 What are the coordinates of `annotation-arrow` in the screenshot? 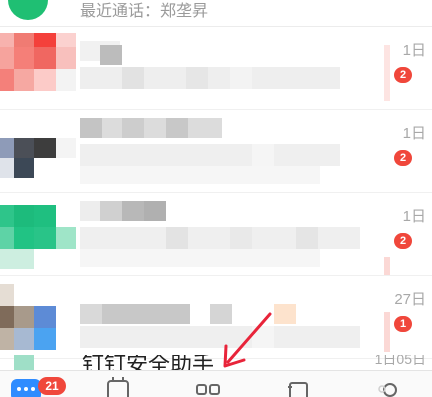 It's located at (247, 340).